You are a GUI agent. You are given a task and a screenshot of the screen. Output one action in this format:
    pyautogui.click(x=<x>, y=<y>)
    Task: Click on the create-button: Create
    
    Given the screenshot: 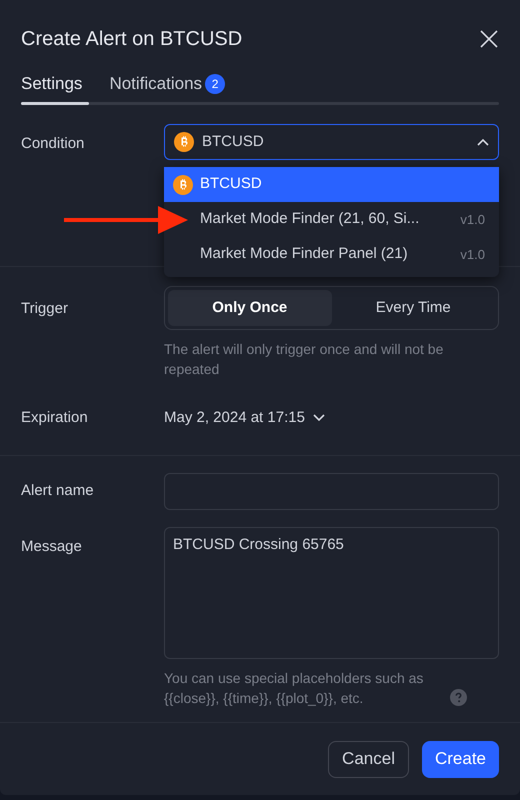 What is the action you would take?
    pyautogui.click(x=460, y=759)
    